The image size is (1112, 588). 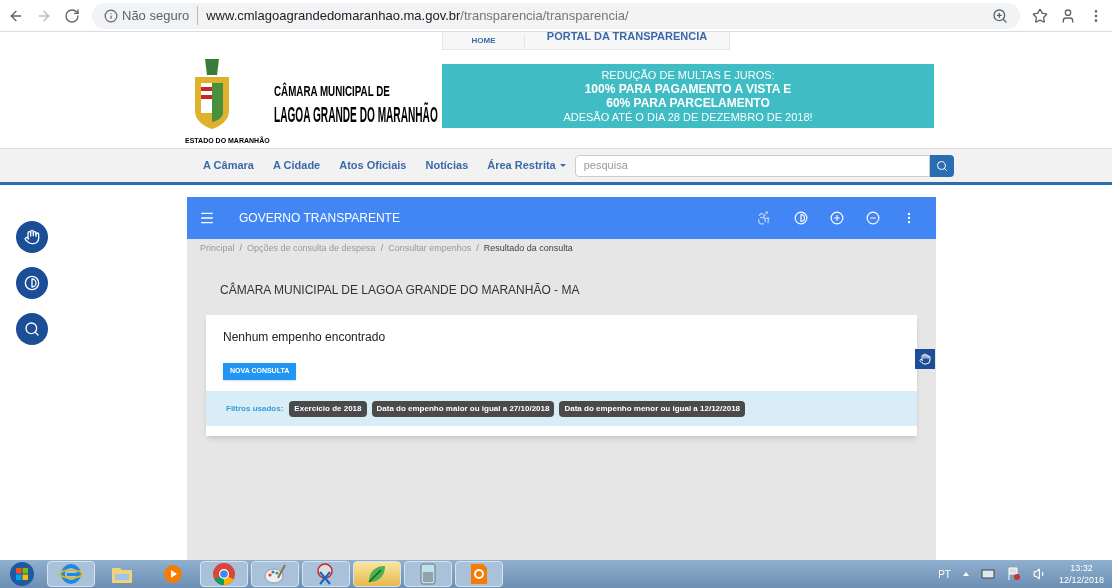 I want to click on search-field: pesquisa, so click(x=752, y=165).